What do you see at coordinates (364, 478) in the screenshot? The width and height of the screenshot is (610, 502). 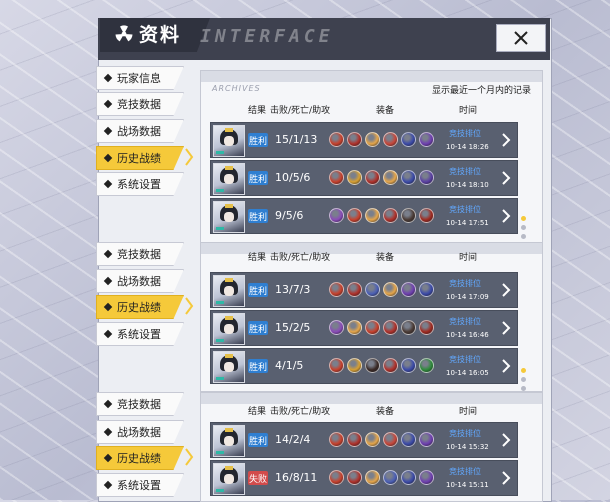 I see `match-row: 失败 16/8/11 竞技排位 10-14 15:11` at bounding box center [364, 478].